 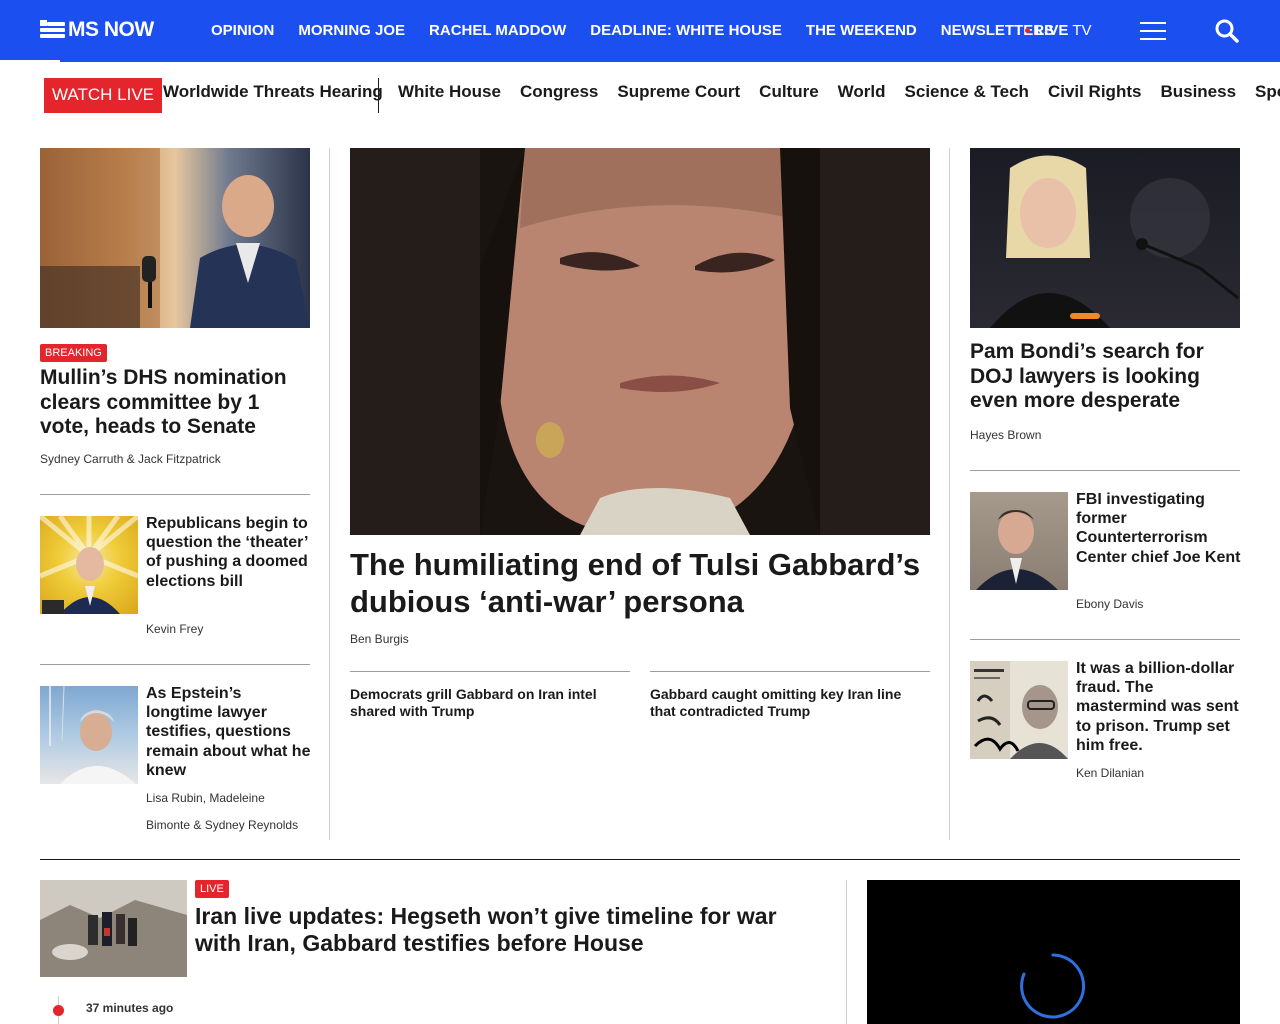 I want to click on story-byline: Ben Burgis, so click(x=379, y=639).